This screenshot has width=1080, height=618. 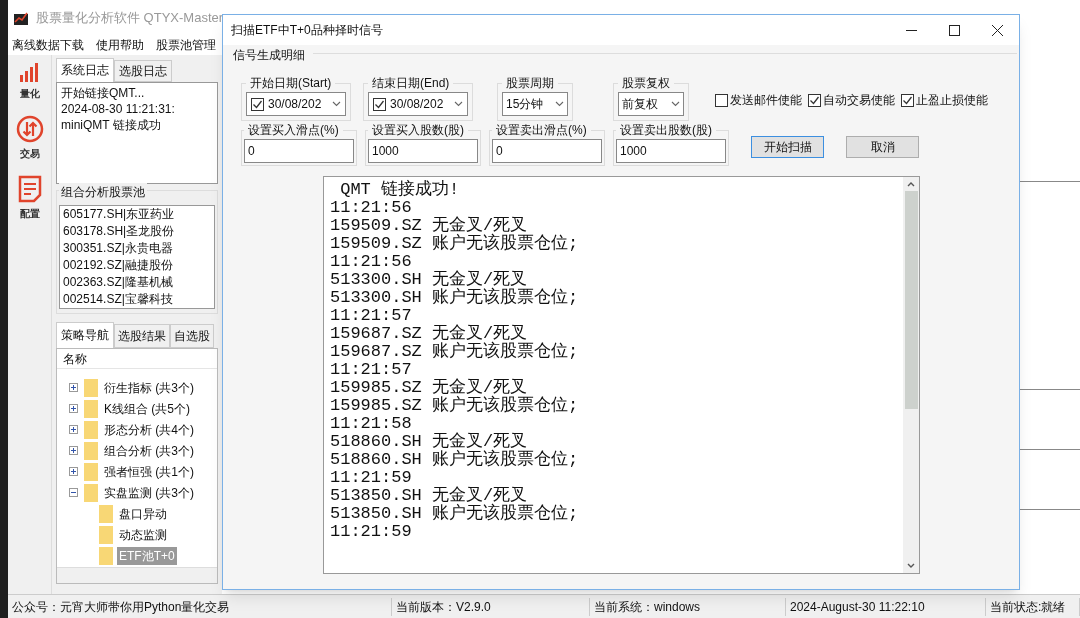 What do you see at coordinates (130, 17) in the screenshot?
I see `window-title: 股票量化分析软件 QTYX-Master` at bounding box center [130, 17].